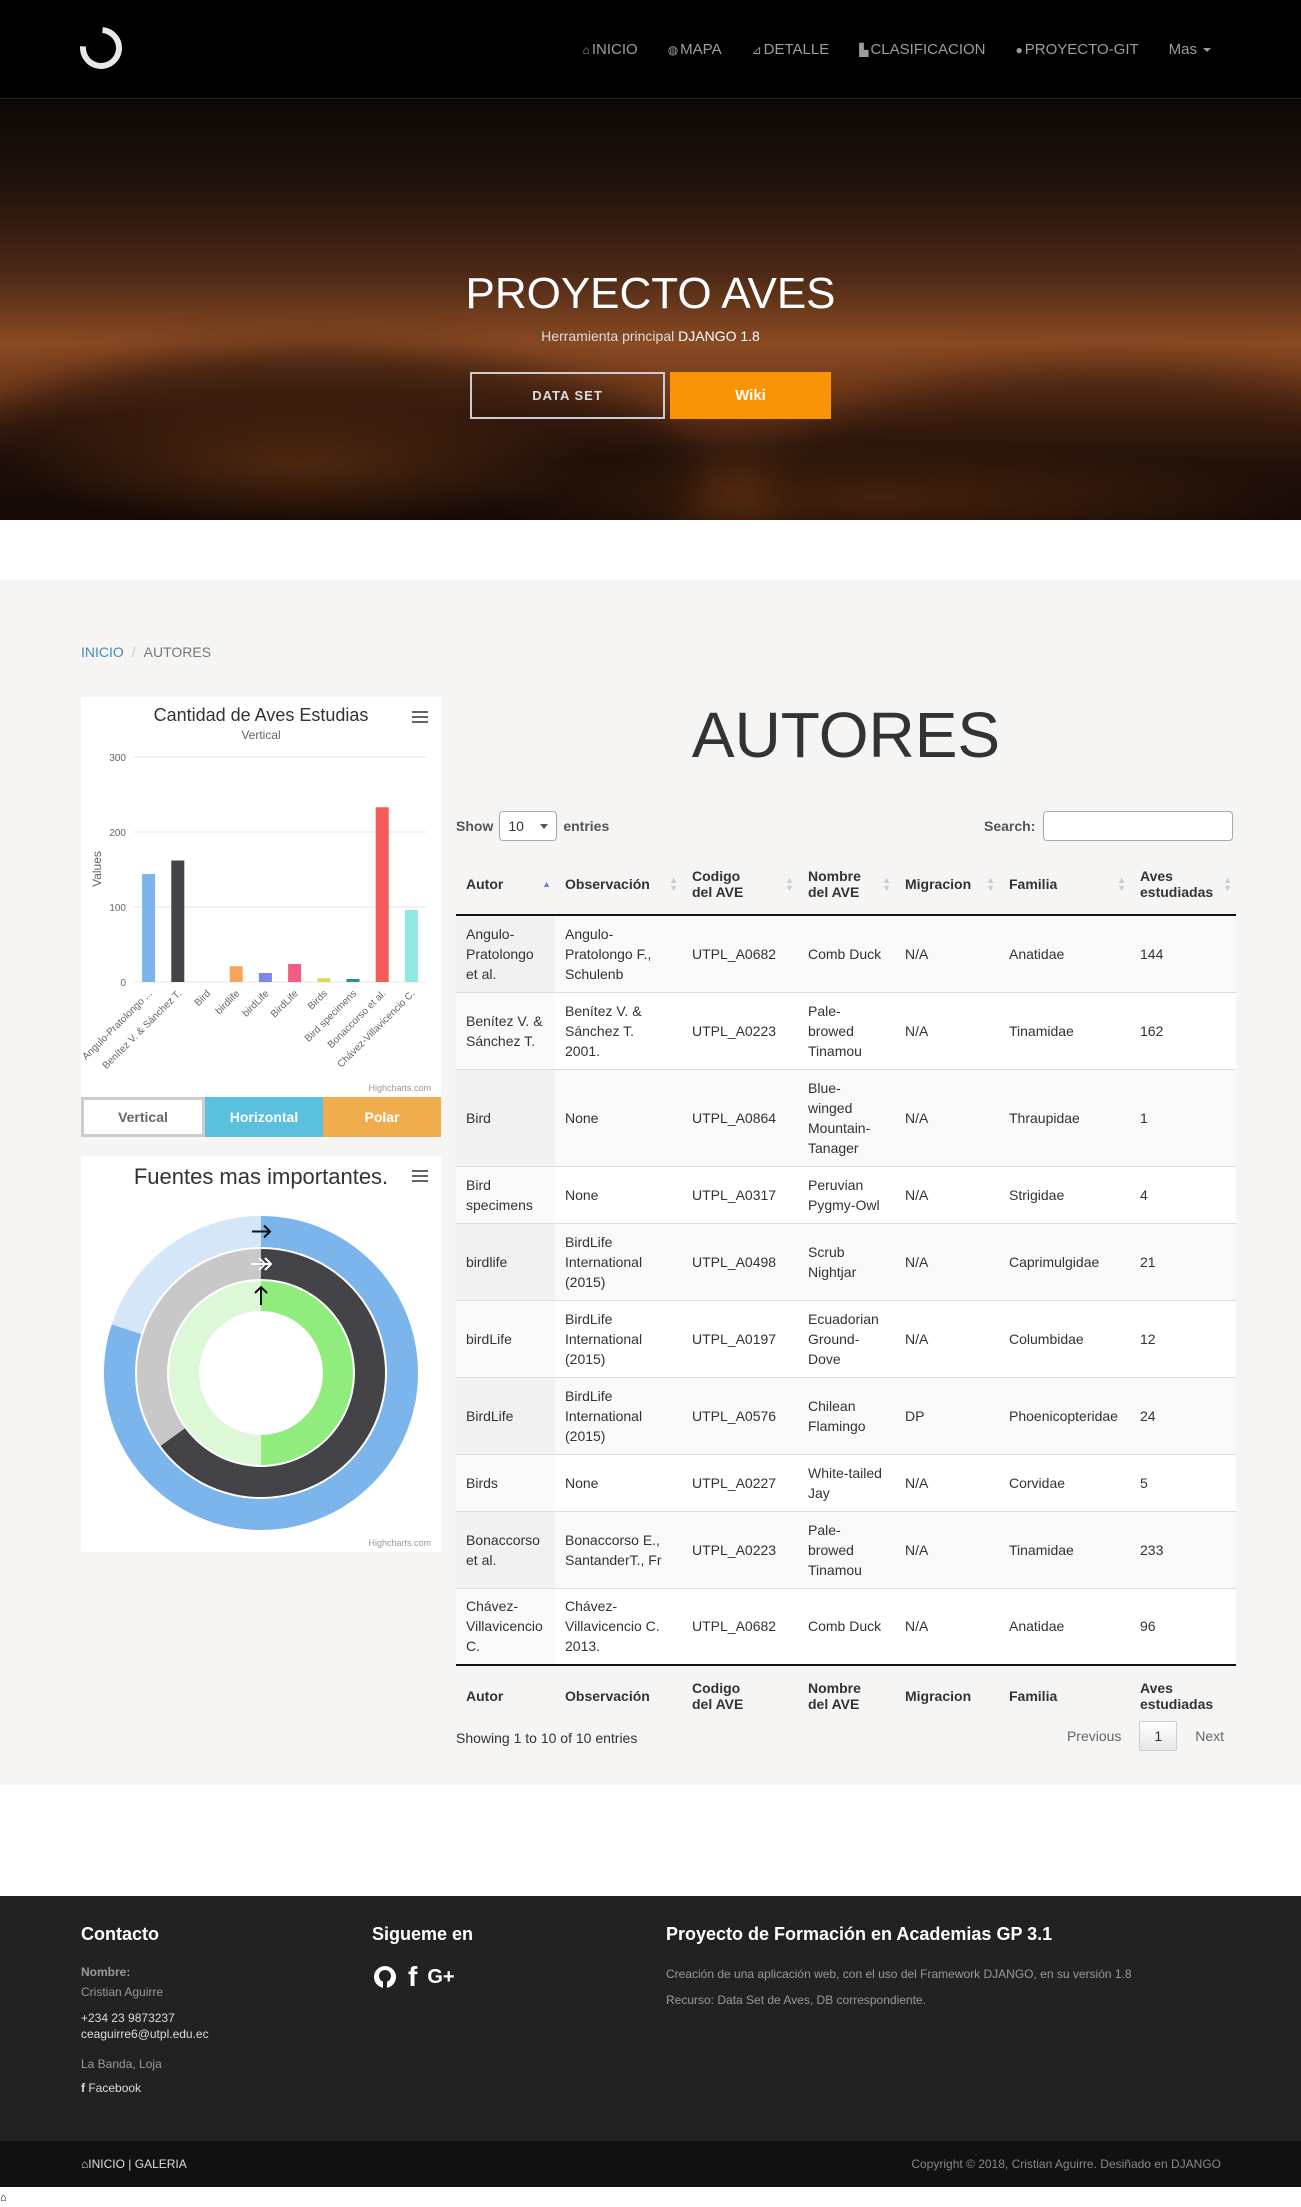  What do you see at coordinates (610, 49) in the screenshot?
I see `nav-item-inicio: ⌂ INICIO` at bounding box center [610, 49].